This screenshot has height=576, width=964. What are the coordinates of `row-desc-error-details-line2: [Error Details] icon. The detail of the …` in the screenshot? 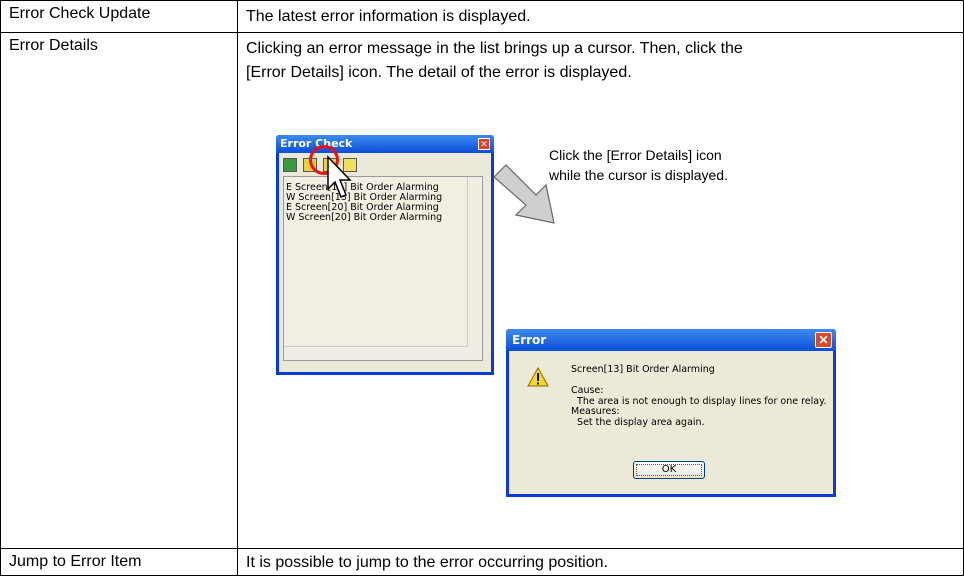 It's located at (439, 72).